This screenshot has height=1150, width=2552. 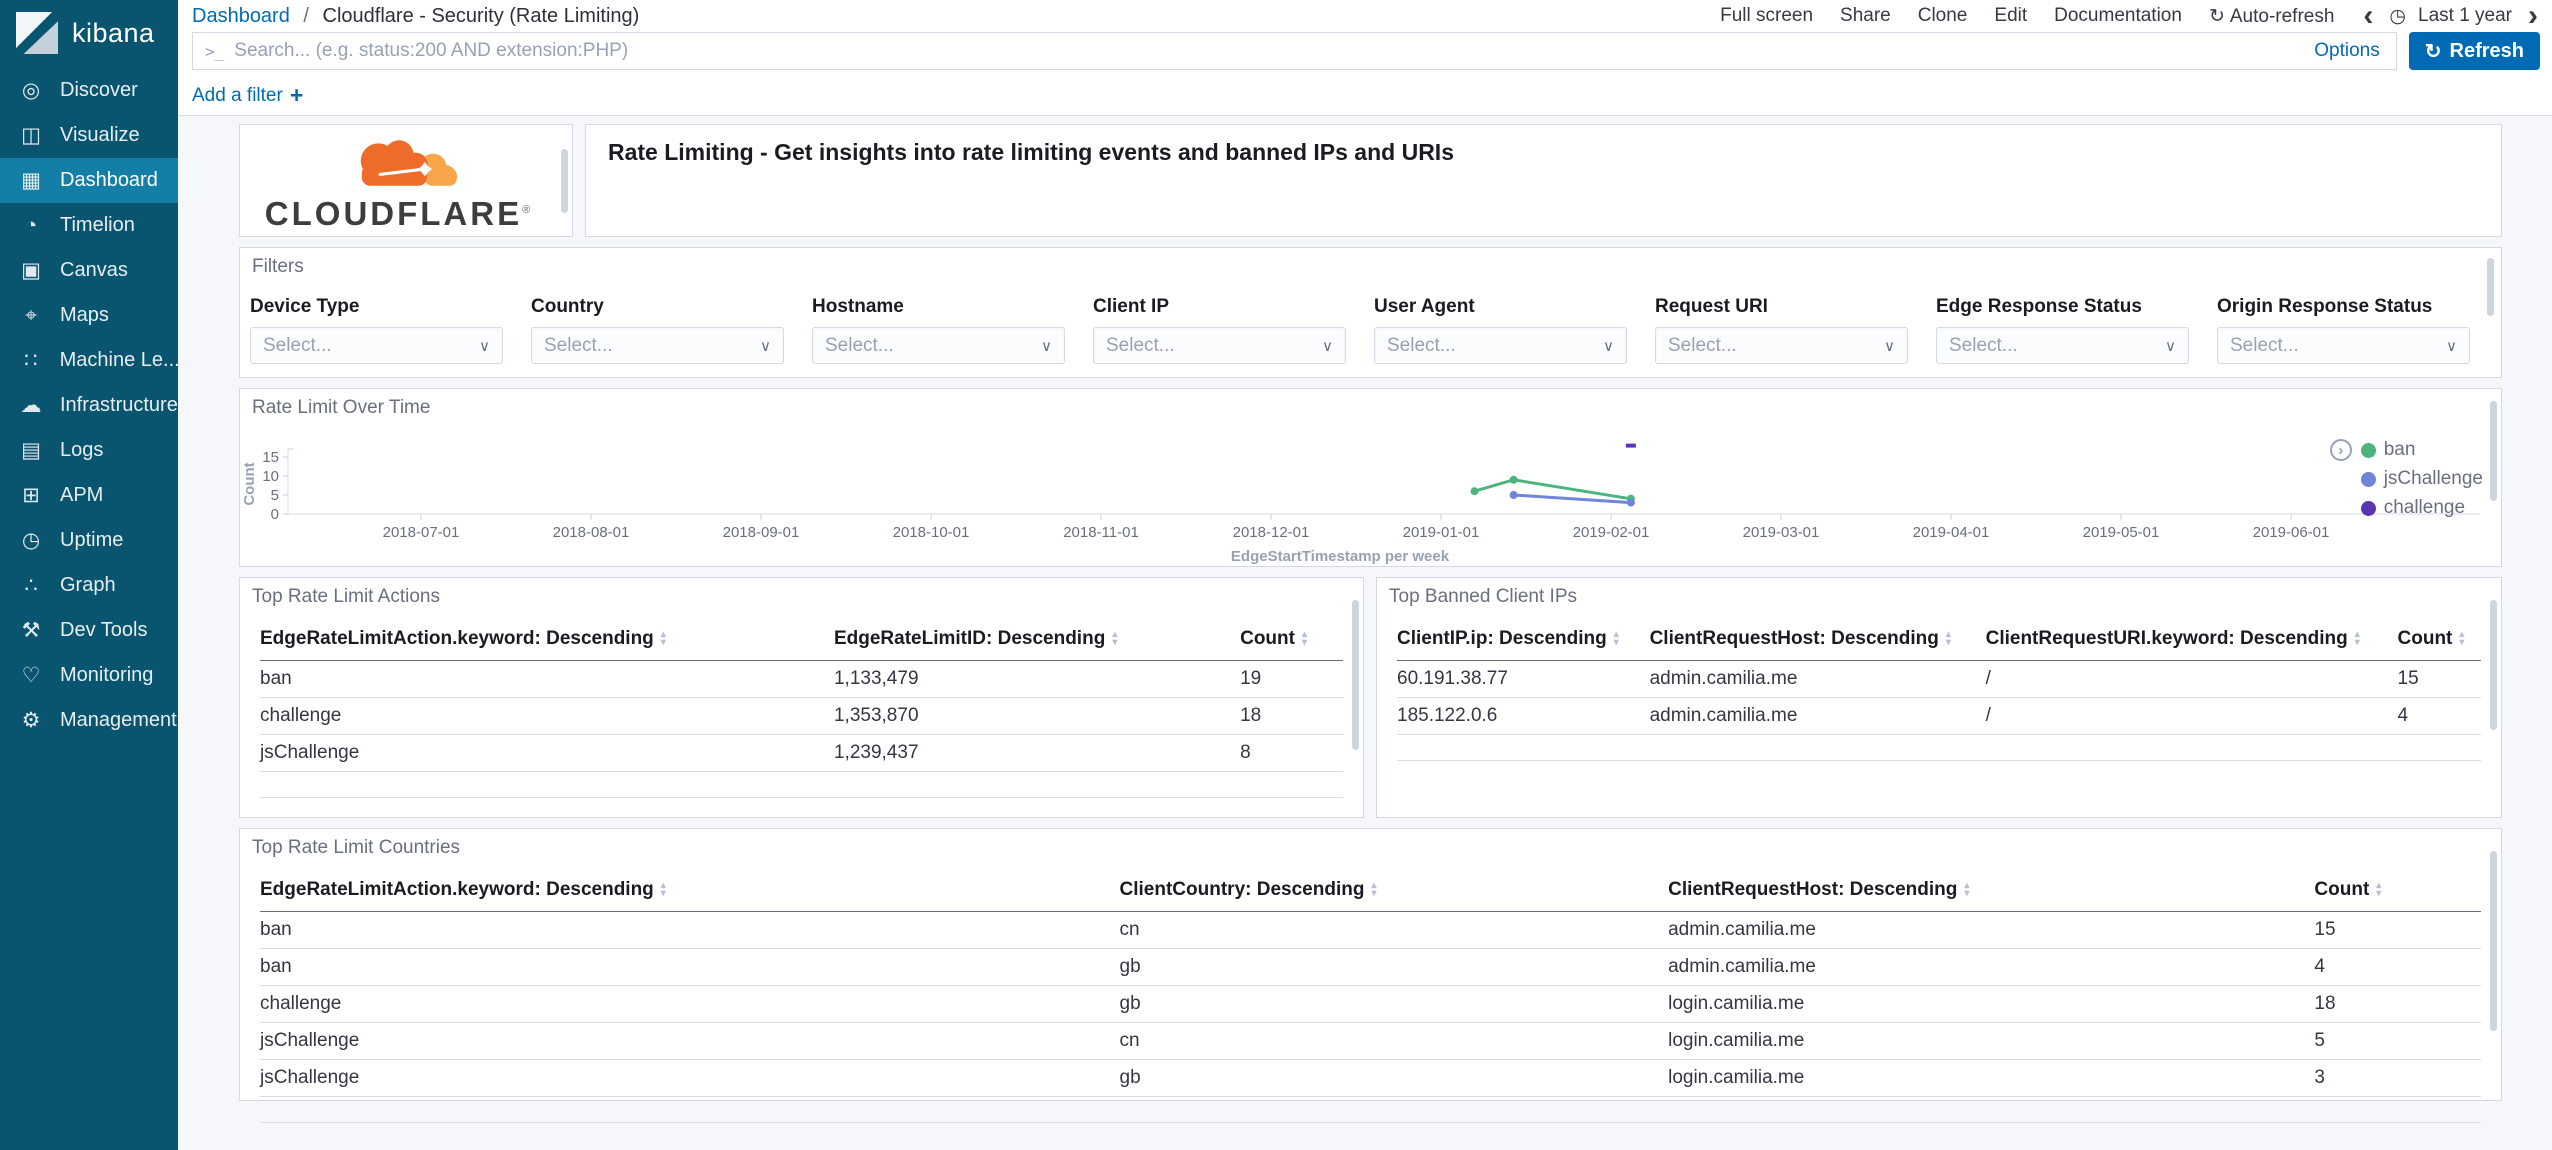 What do you see at coordinates (109, 180) in the screenshot?
I see `sidebar-item-label: Dashboard` at bounding box center [109, 180].